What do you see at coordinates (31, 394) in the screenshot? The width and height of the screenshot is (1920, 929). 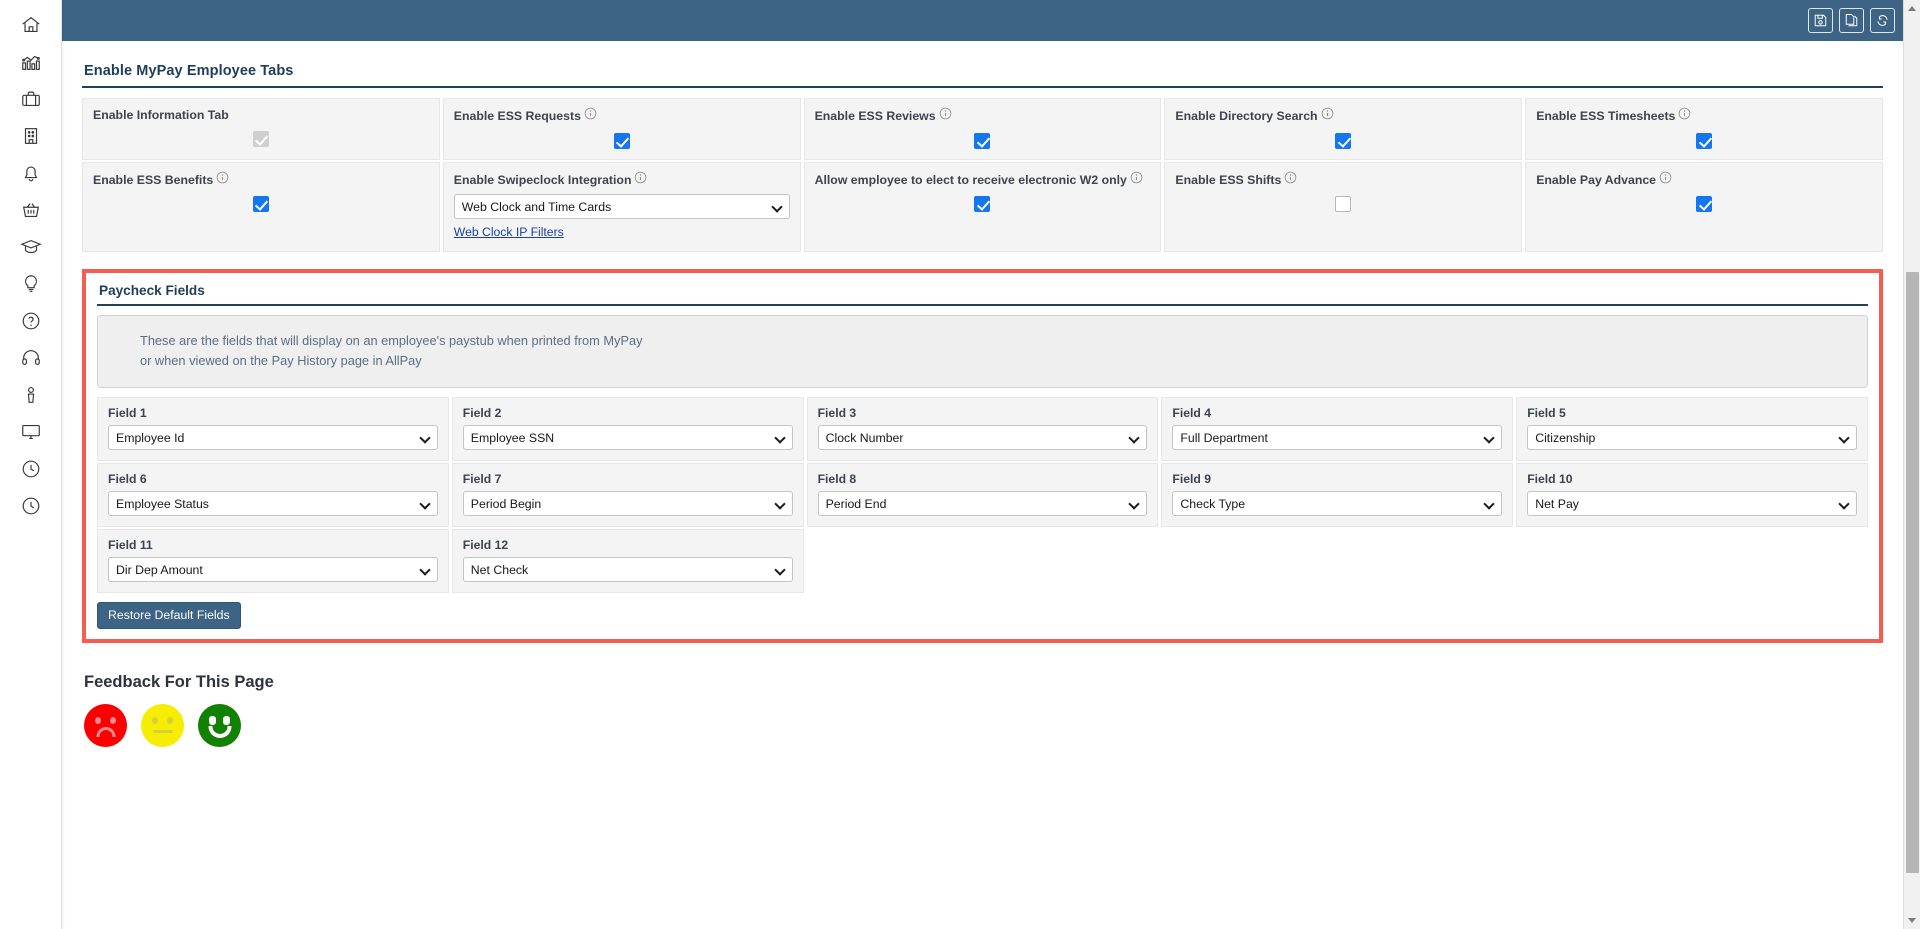 I see `person-icon` at bounding box center [31, 394].